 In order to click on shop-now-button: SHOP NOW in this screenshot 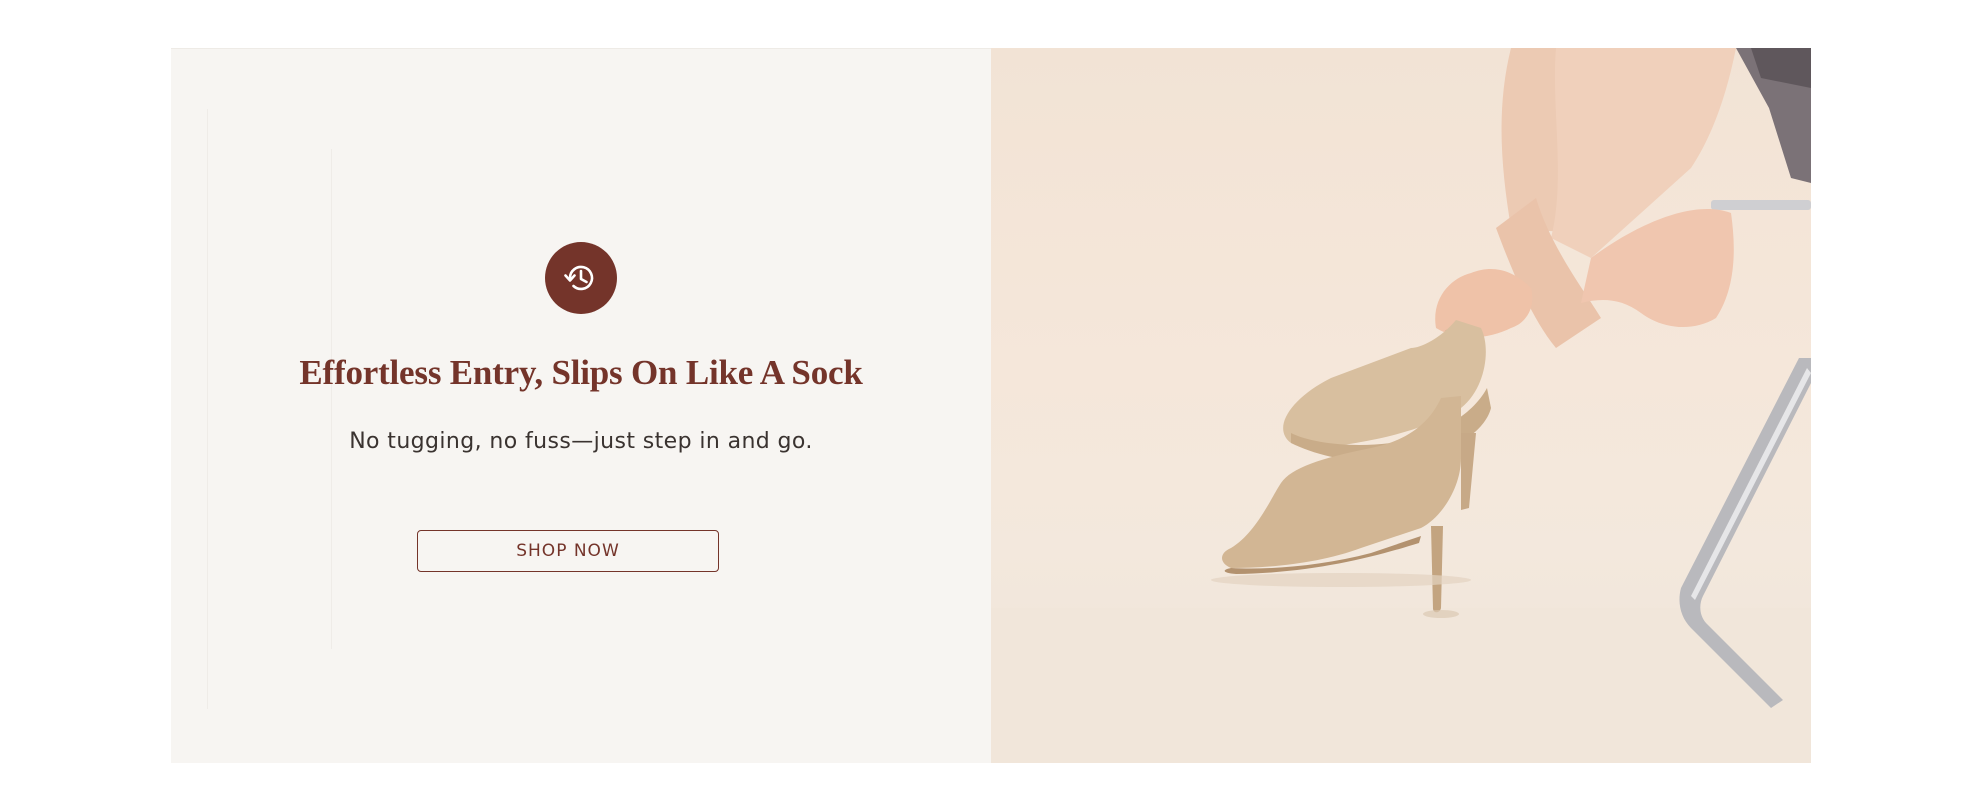, I will do `click(568, 551)`.